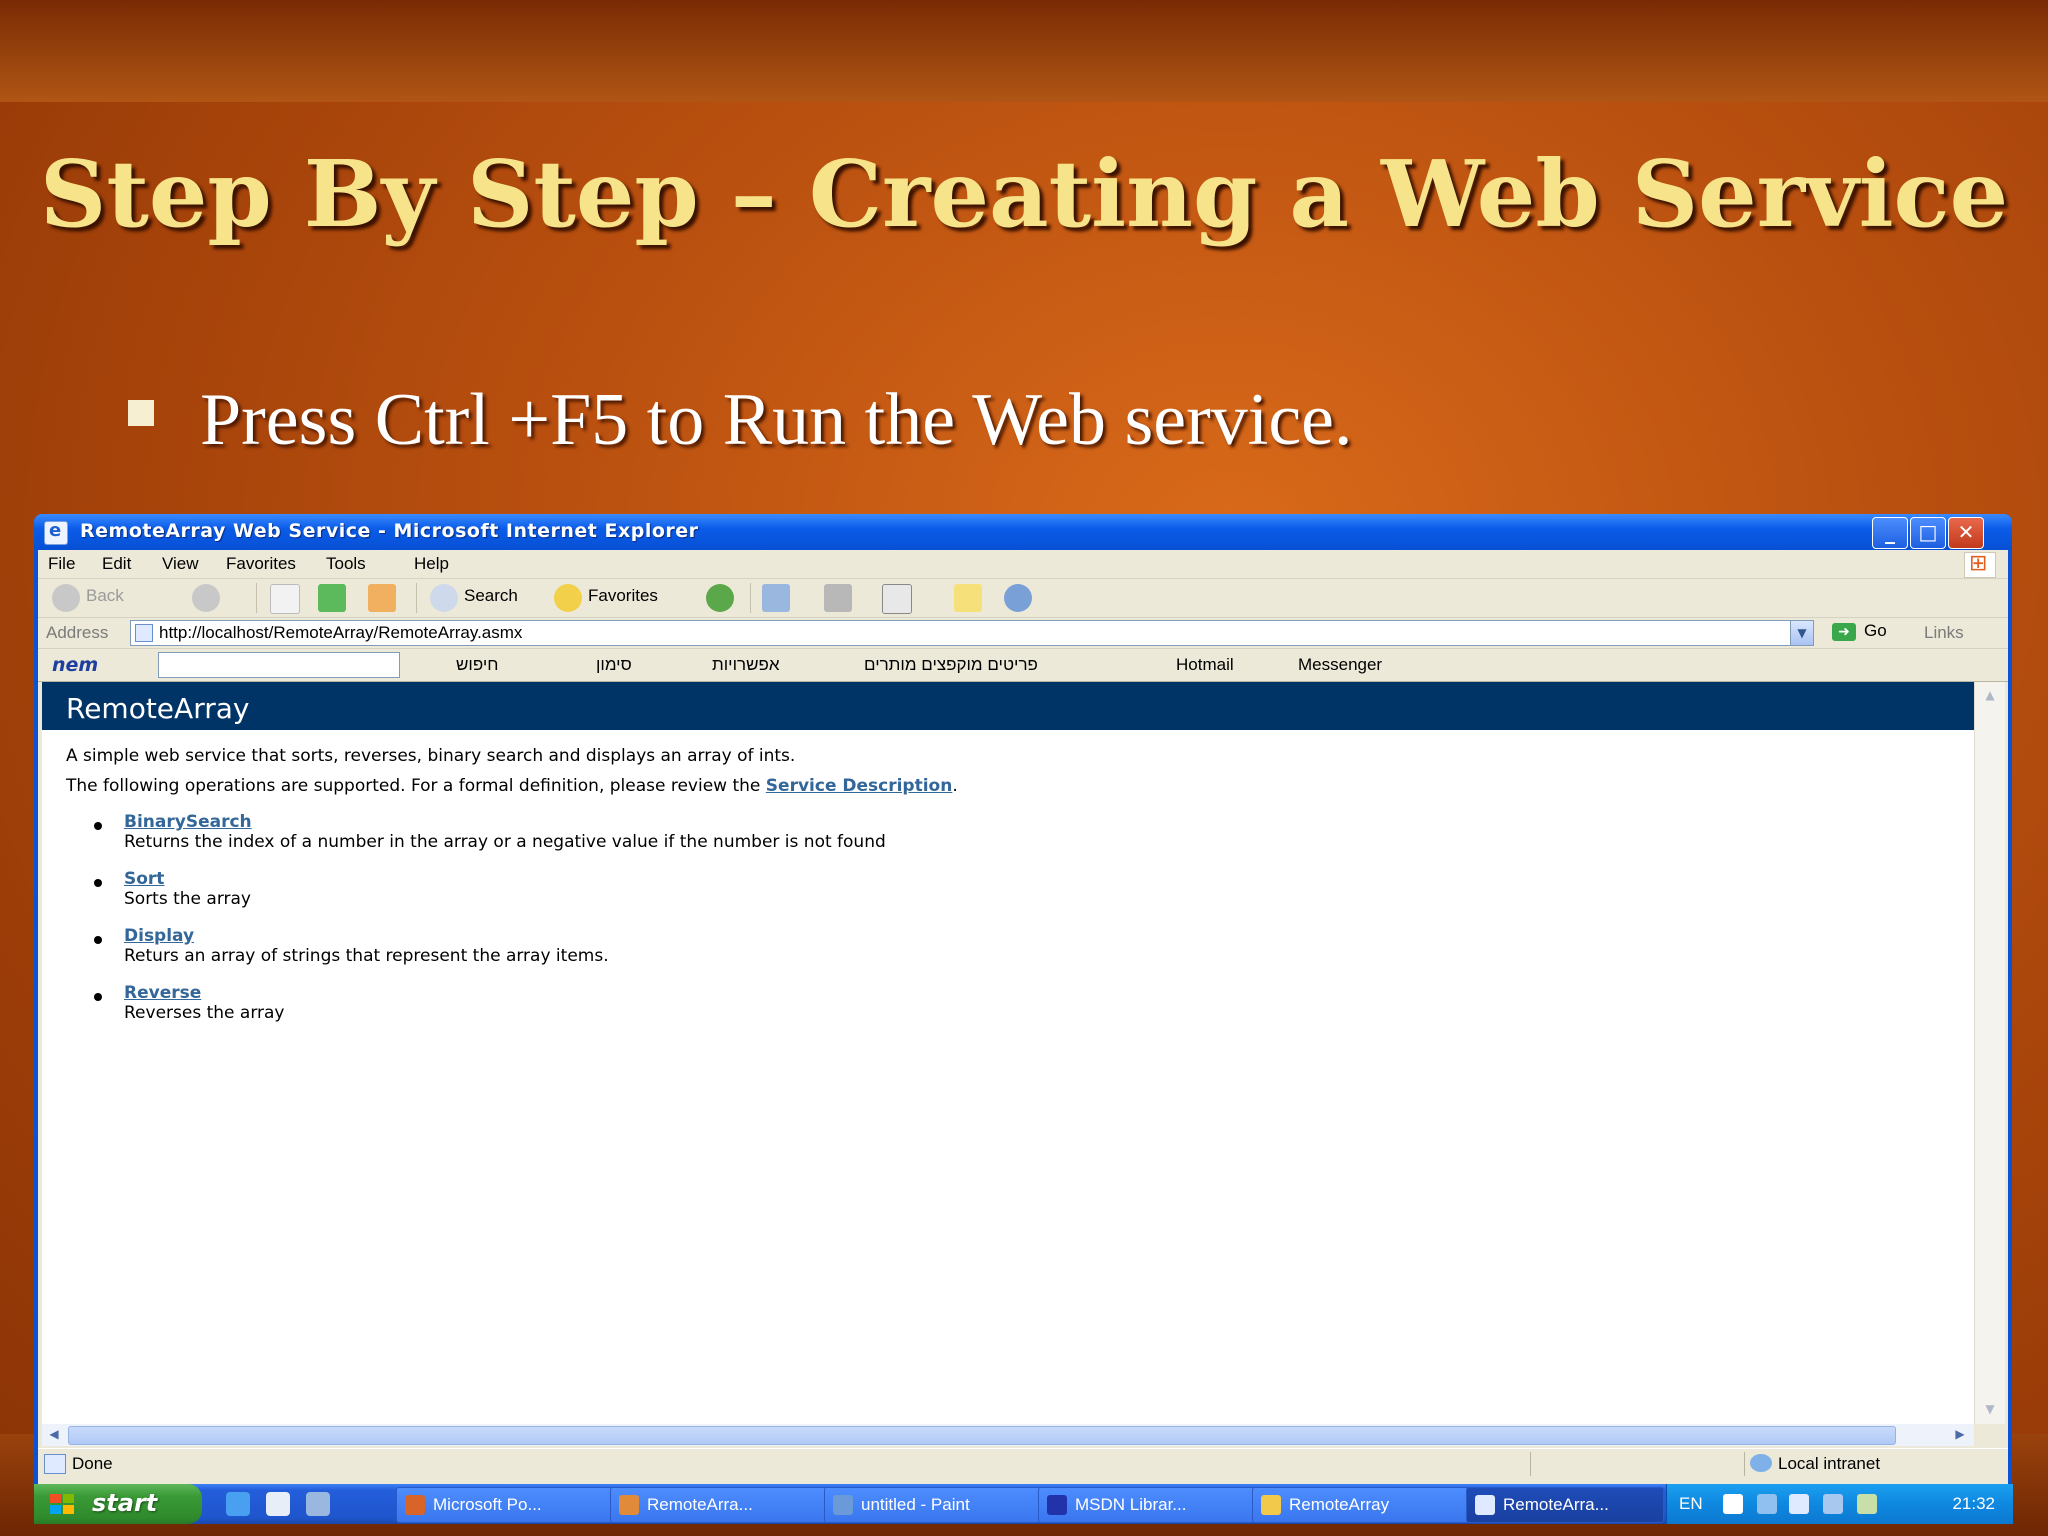 The height and width of the screenshot is (1536, 2048). I want to click on refresh-icon, so click(332, 598).